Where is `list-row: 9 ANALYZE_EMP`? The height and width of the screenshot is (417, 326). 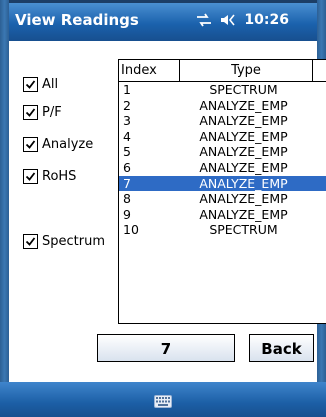
list-row: 9 ANALYZE_EMP is located at coordinates (222, 215).